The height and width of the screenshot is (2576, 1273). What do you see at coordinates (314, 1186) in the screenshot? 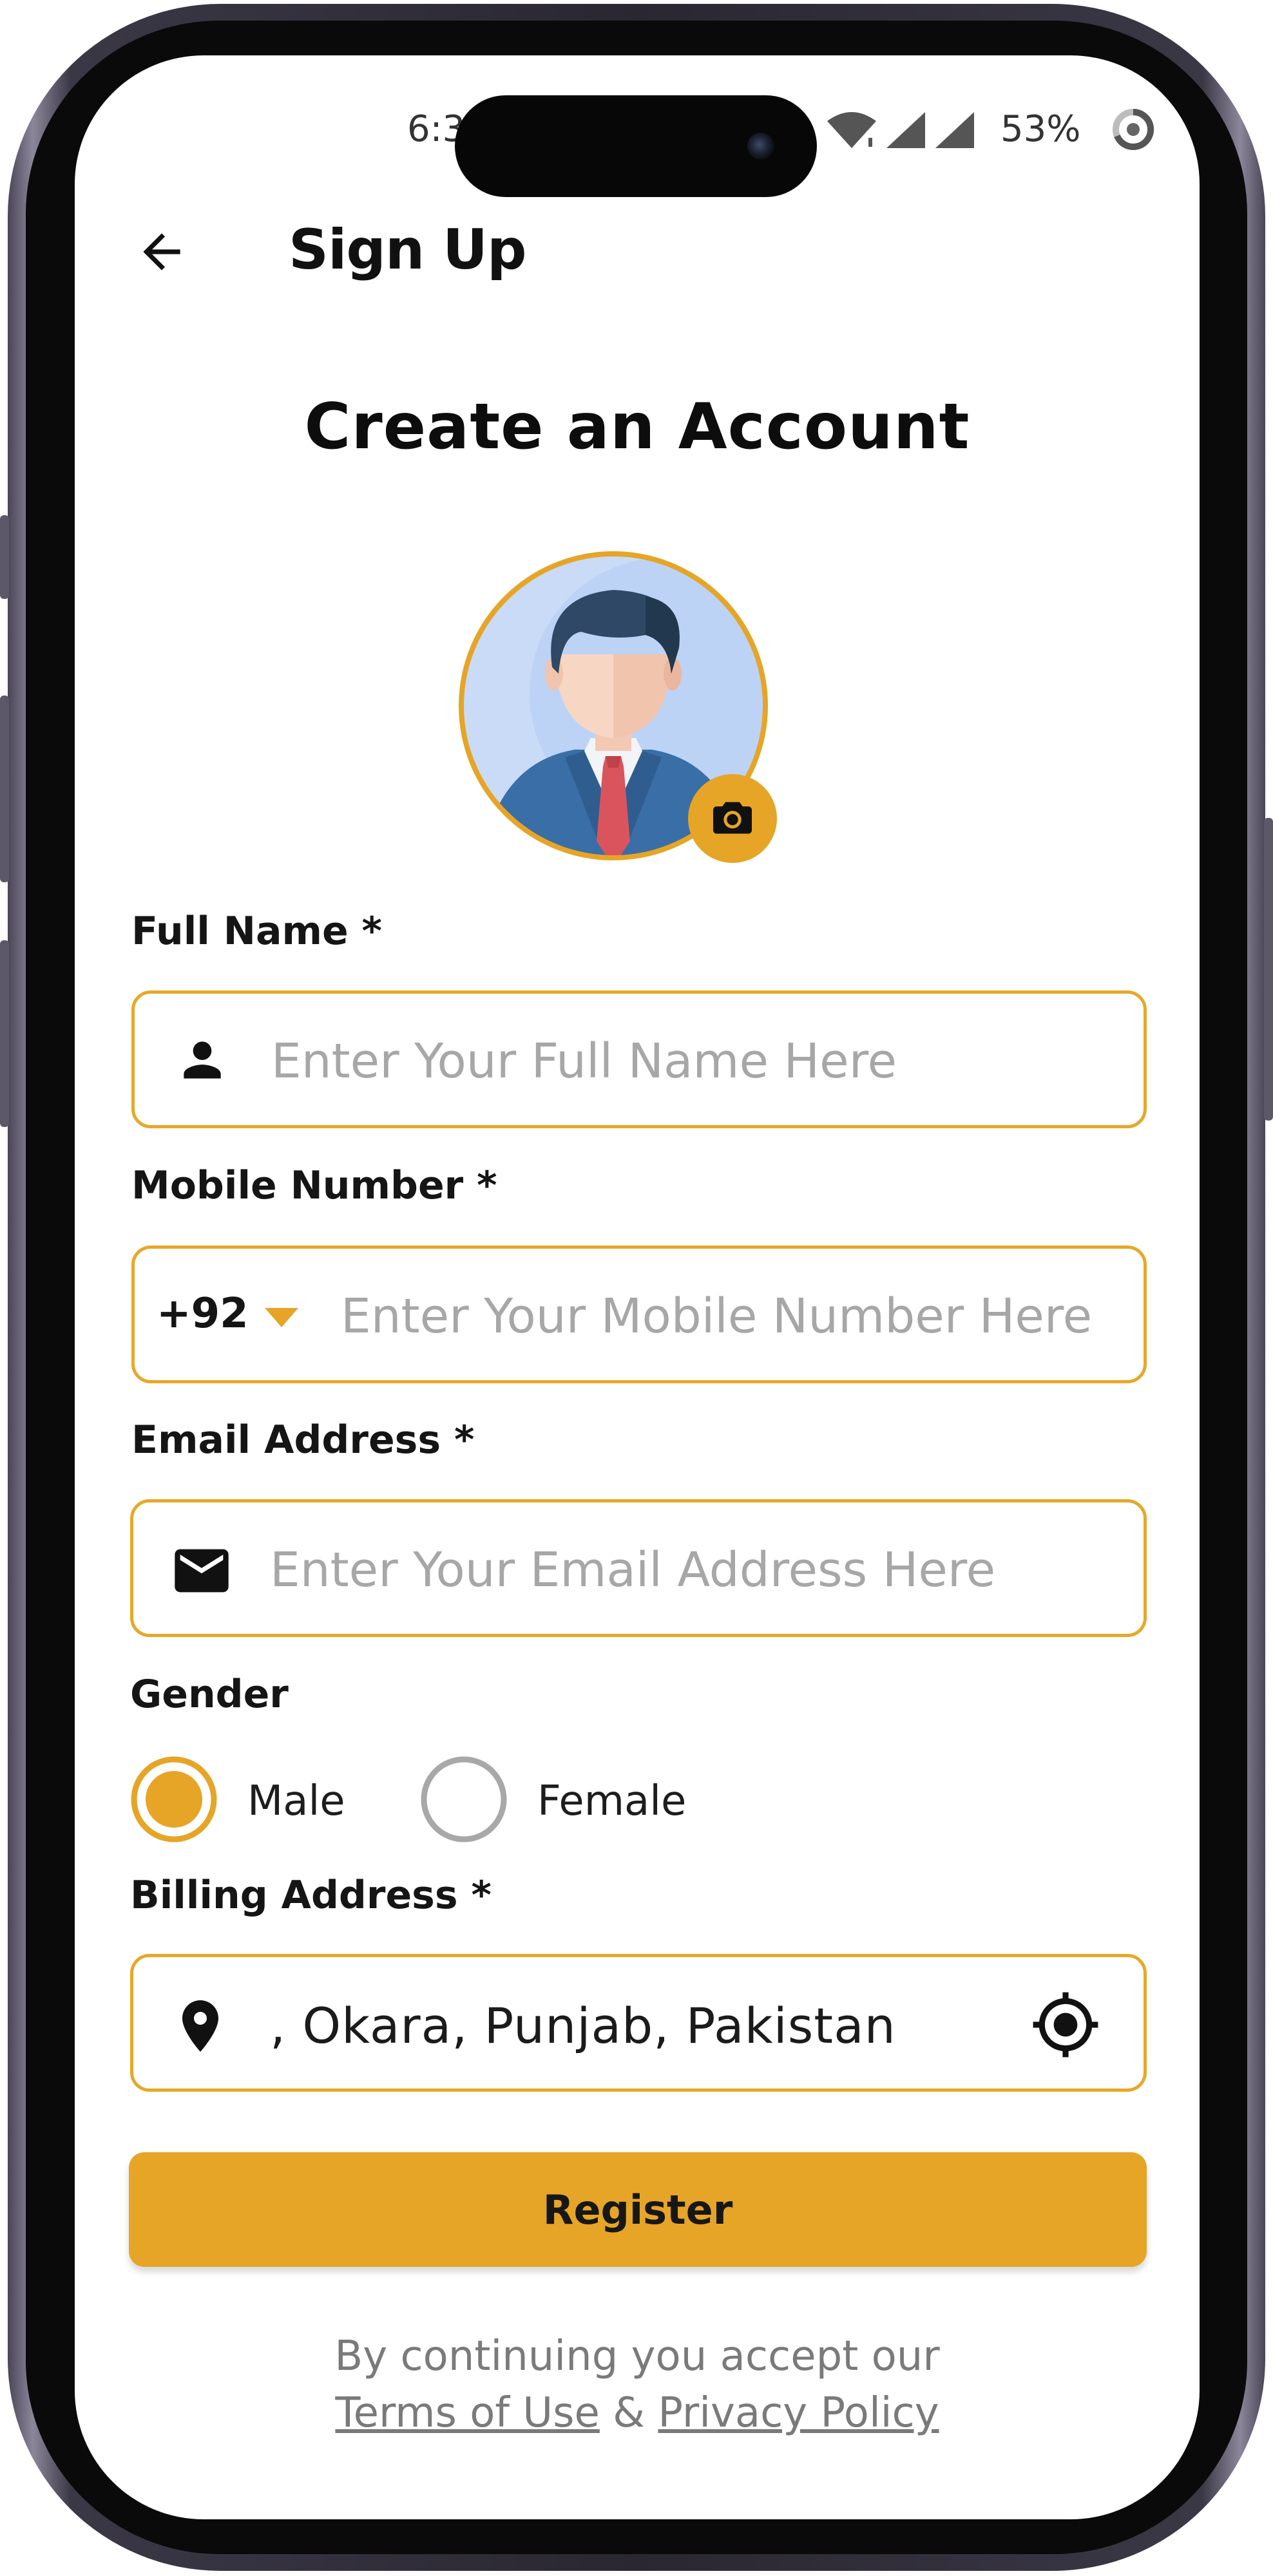
I see `mobile-label: Mobile Number *` at bounding box center [314, 1186].